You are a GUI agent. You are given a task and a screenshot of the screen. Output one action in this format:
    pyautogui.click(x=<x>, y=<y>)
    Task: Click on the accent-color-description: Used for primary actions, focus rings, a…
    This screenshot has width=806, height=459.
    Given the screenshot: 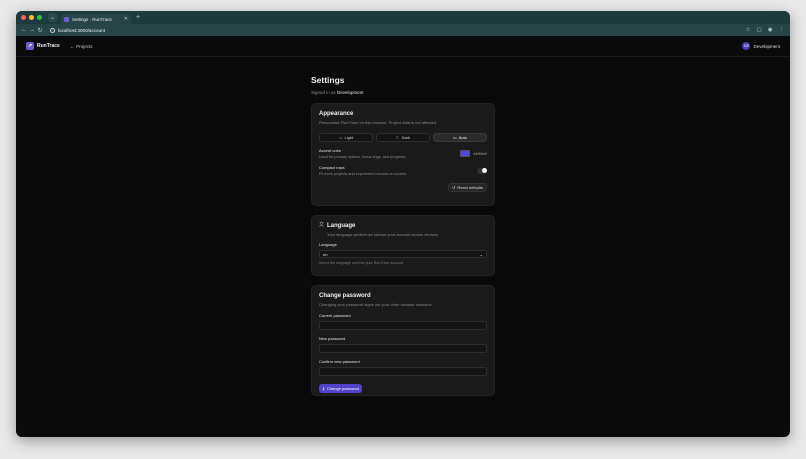 What is the action you would take?
    pyautogui.click(x=362, y=157)
    